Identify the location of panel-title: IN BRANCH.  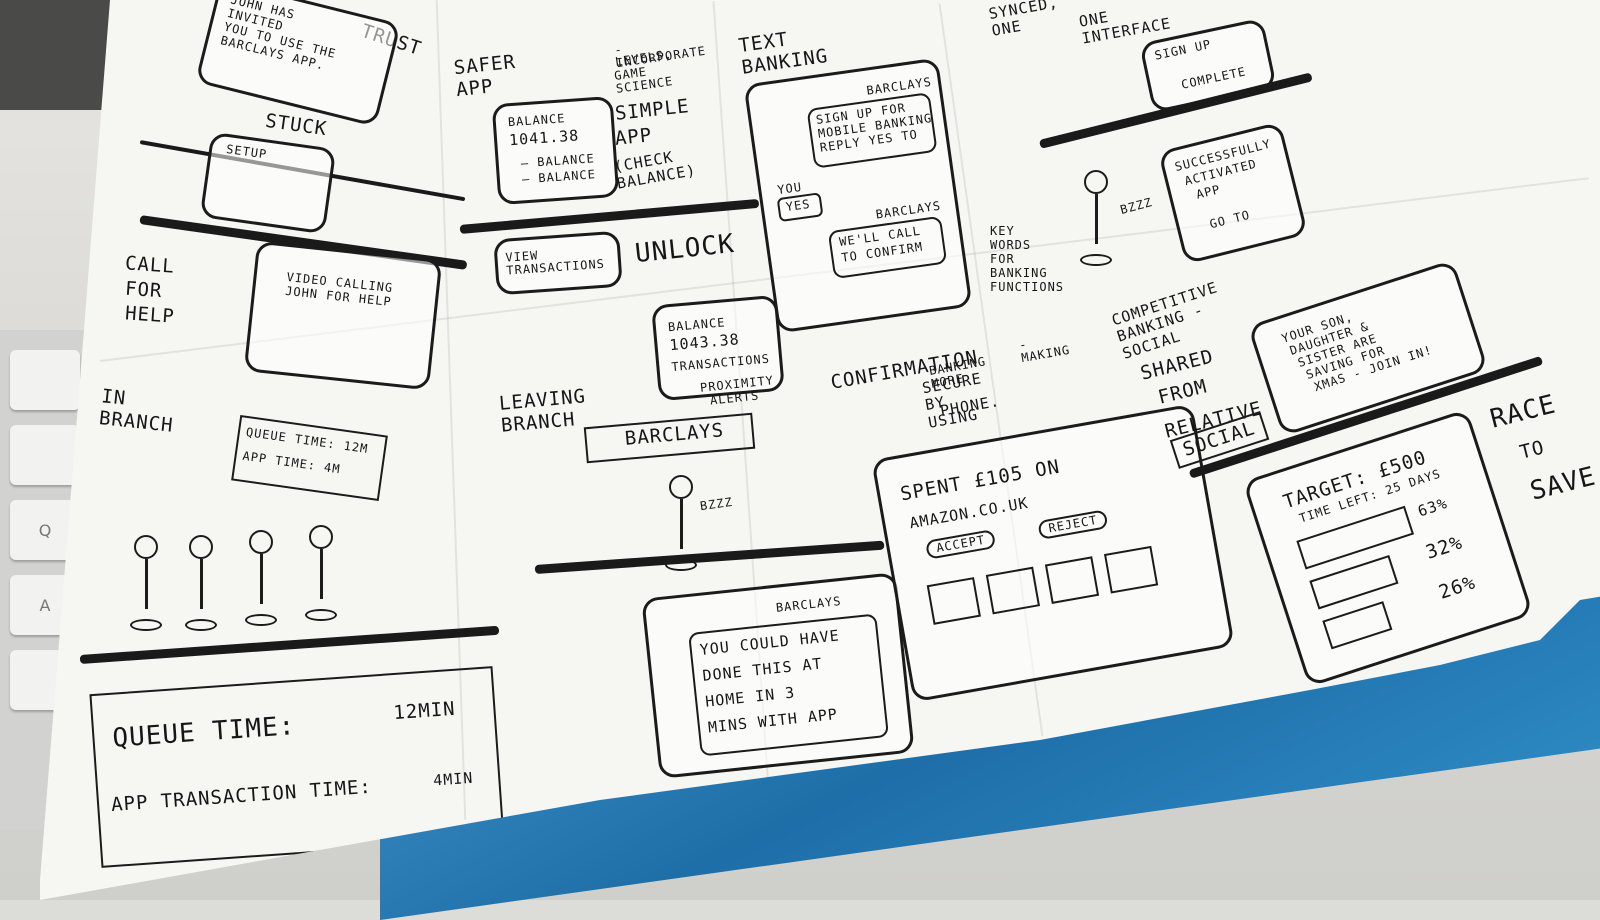
(136, 411).